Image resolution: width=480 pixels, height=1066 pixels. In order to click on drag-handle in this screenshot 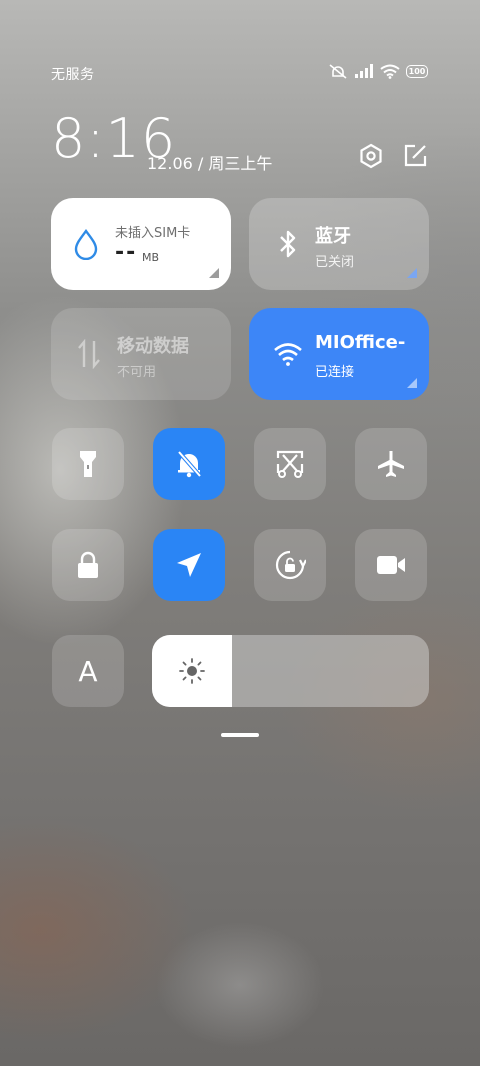, I will do `click(240, 735)`.